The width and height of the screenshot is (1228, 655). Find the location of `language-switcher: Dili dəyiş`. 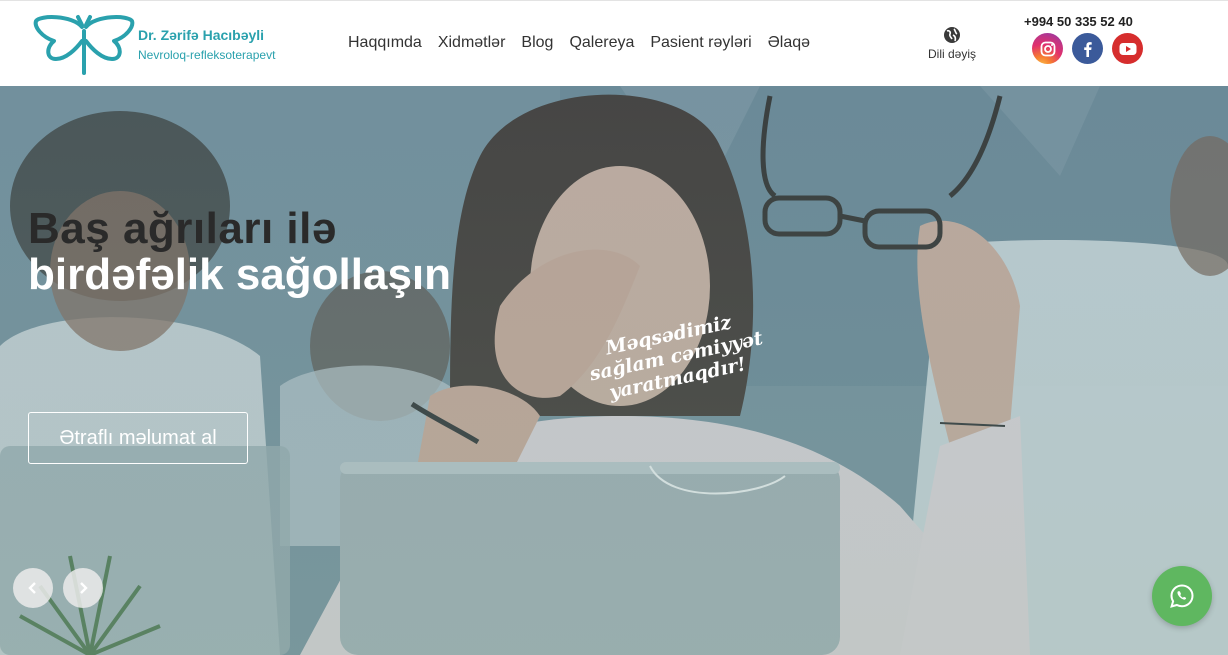

language-switcher: Dili dəyiş is located at coordinates (952, 43).